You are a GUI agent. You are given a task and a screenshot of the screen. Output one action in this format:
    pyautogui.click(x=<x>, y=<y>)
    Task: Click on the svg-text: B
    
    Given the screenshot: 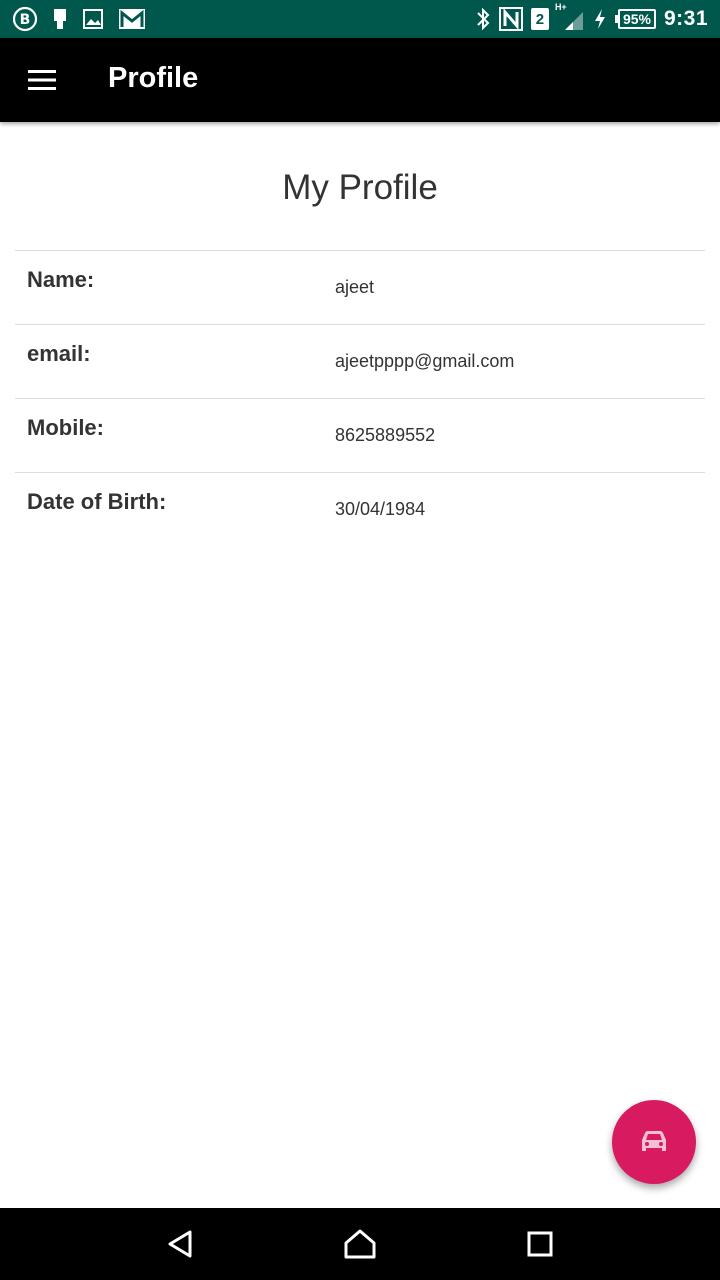 What is the action you would take?
    pyautogui.click(x=25, y=20)
    